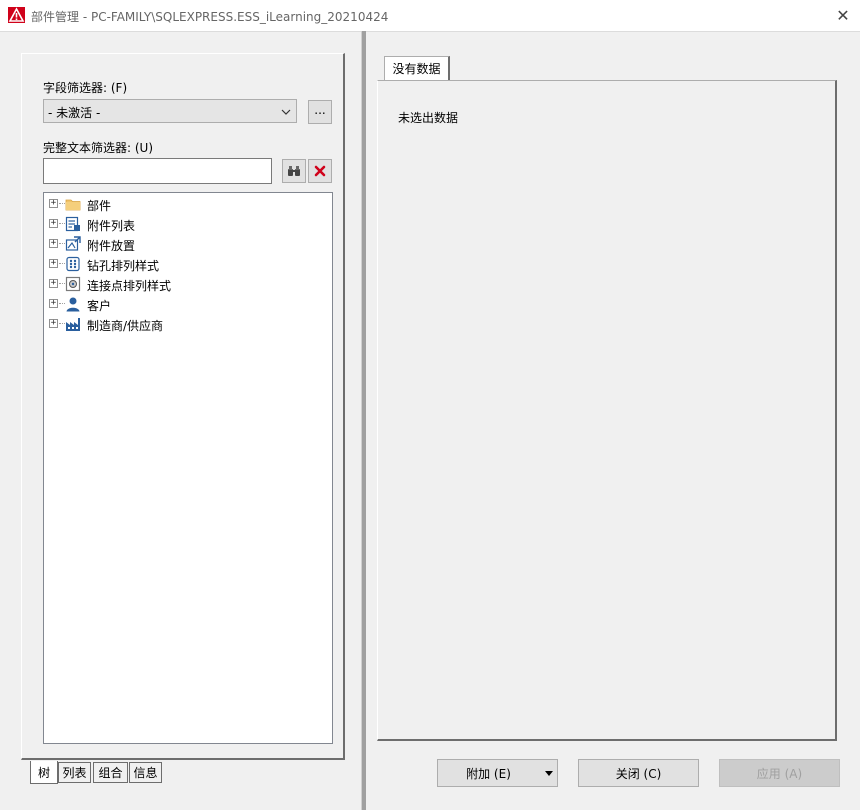  I want to click on clear-filter-button, so click(320, 171).